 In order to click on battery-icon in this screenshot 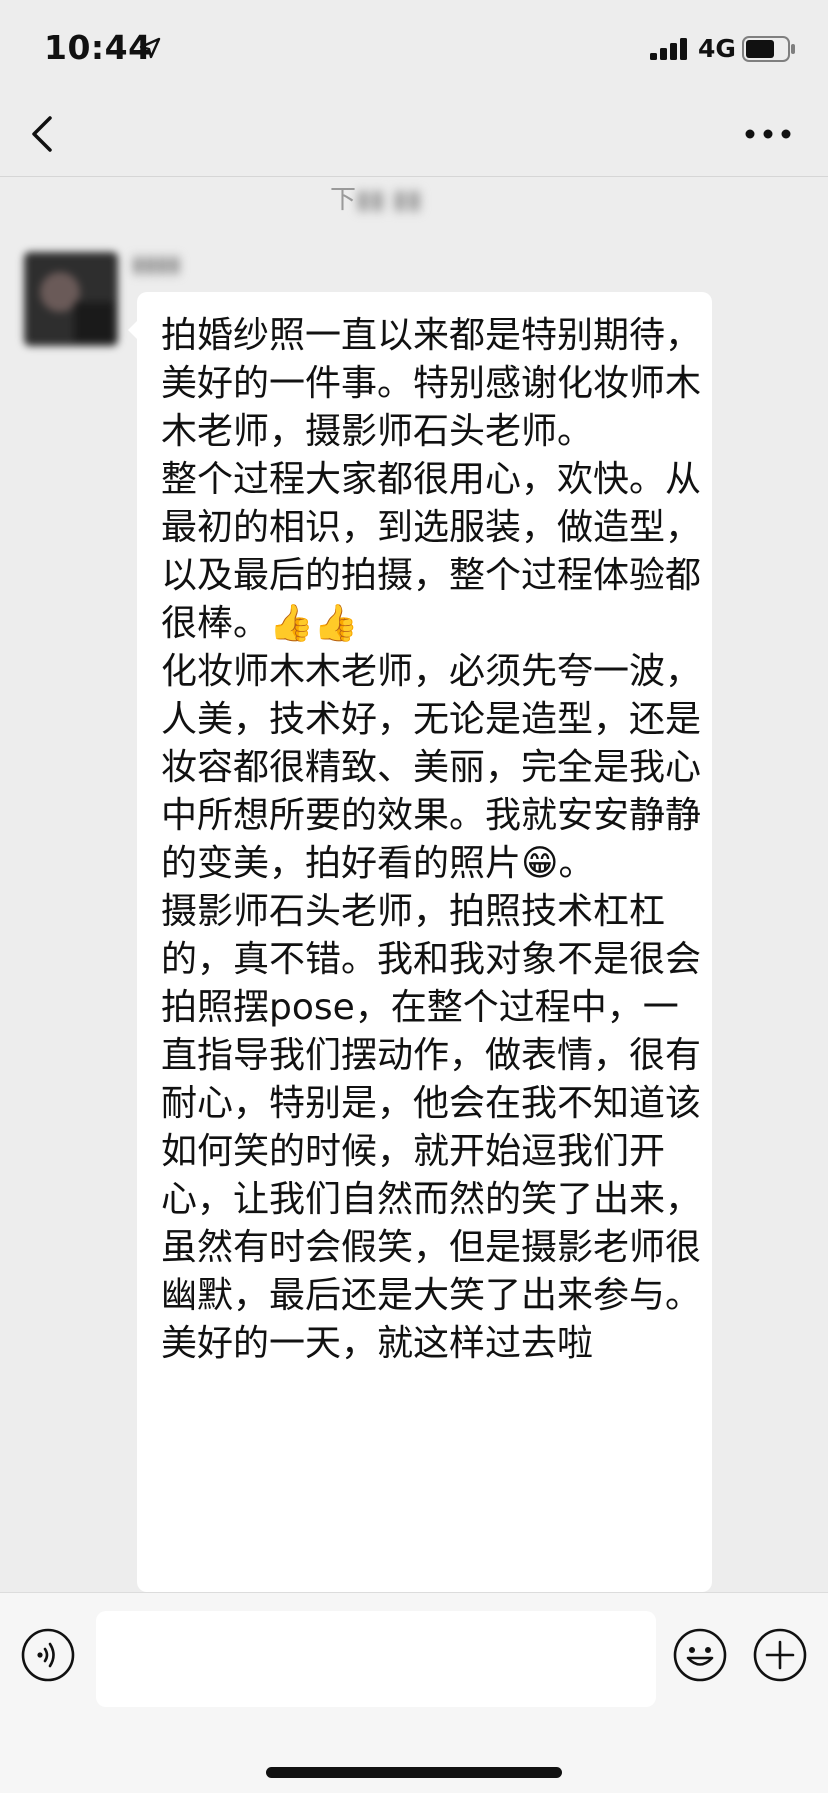, I will do `click(768, 49)`.